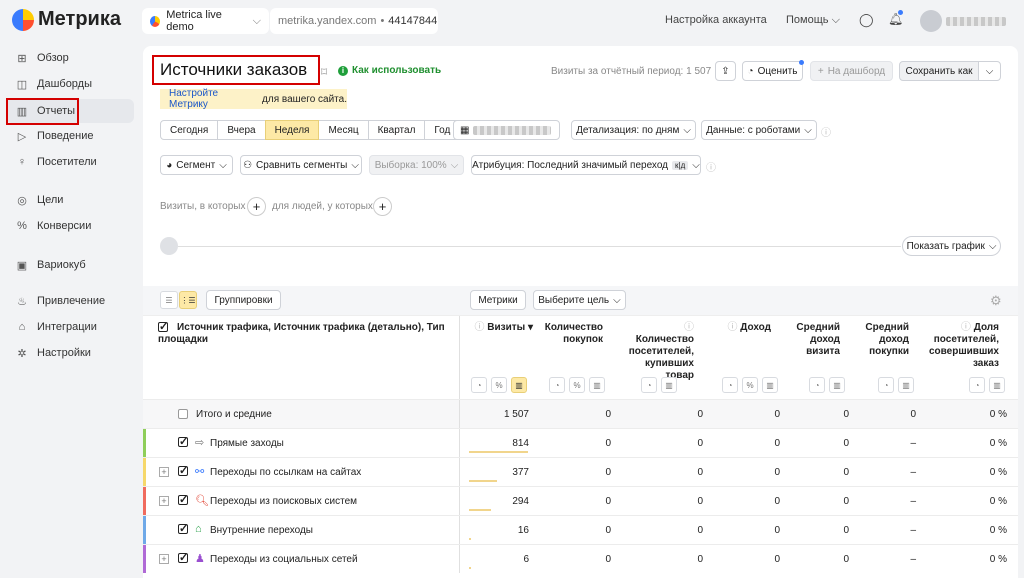  Describe the element at coordinates (951, 246) in the screenshot. I see `show-chart-button: Показать график ⌵` at that location.